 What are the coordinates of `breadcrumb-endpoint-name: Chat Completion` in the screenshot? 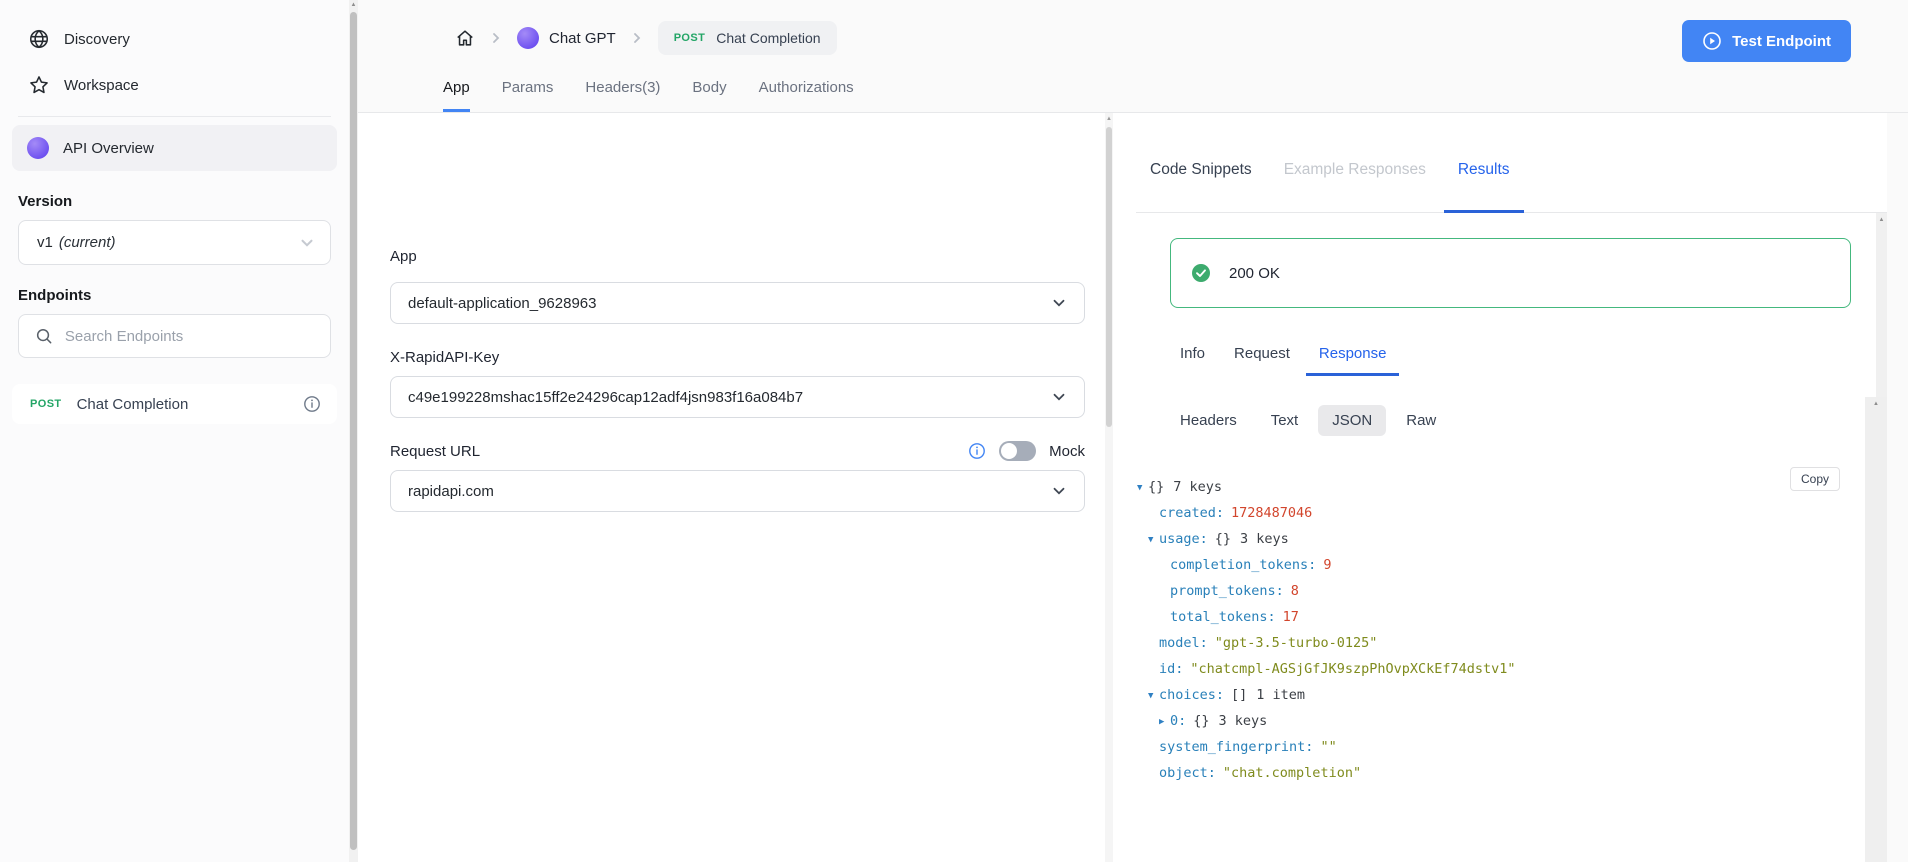 It's located at (768, 38).